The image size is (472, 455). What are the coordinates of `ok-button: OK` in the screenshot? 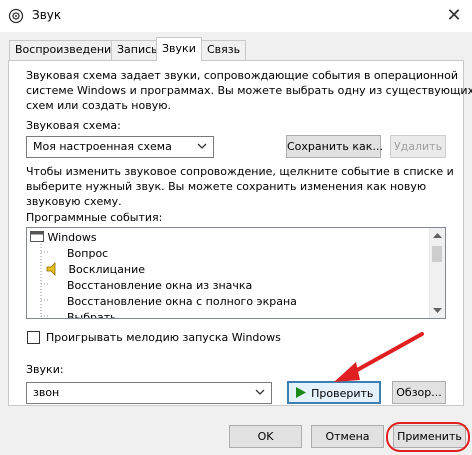 It's located at (265, 436).